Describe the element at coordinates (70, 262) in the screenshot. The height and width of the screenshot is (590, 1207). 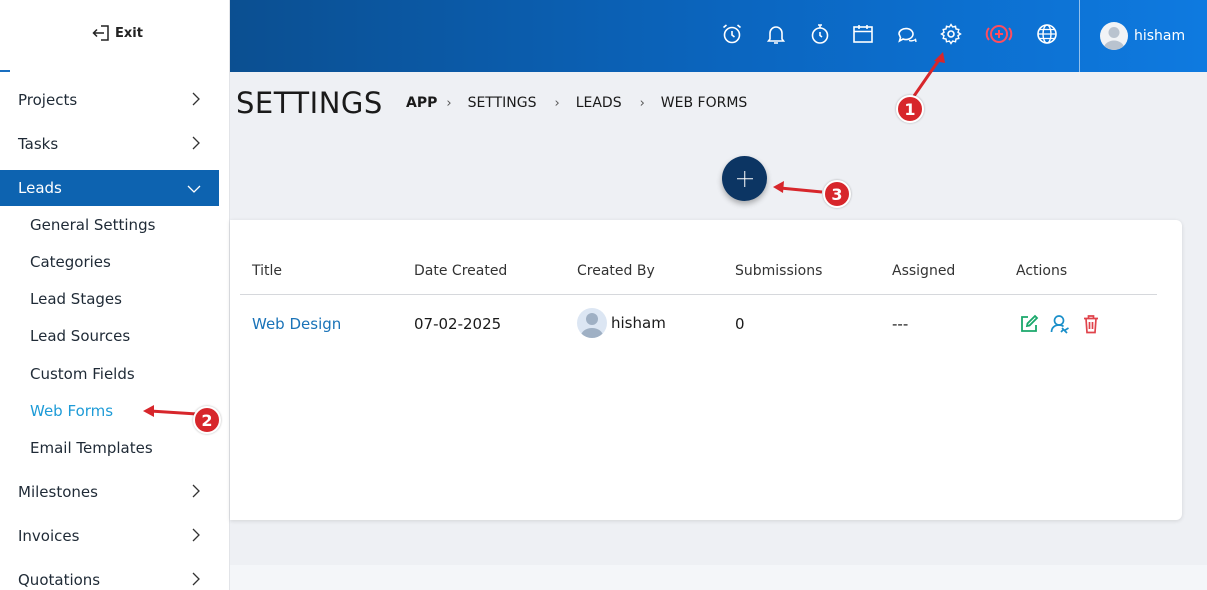
I see `sidebar-subitem-categories: Categories` at that location.